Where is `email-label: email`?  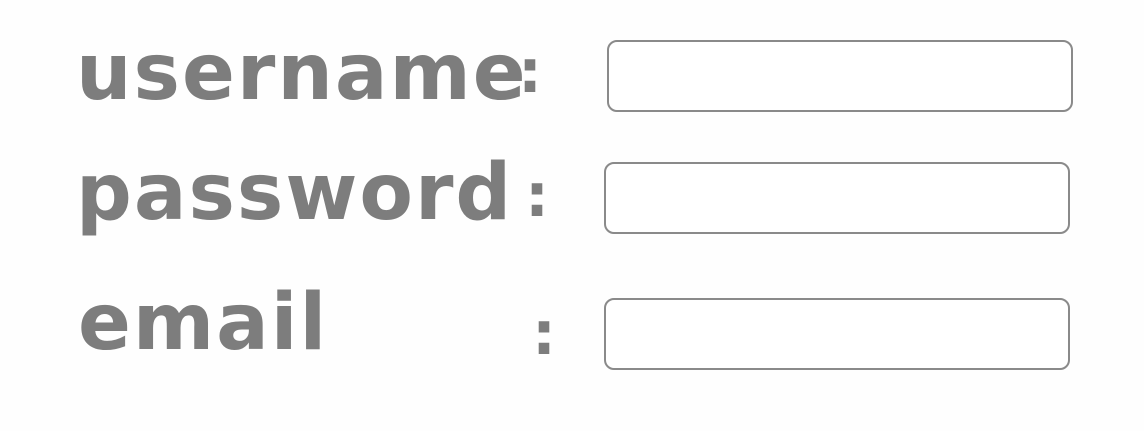 email-label: email is located at coordinates (203, 323).